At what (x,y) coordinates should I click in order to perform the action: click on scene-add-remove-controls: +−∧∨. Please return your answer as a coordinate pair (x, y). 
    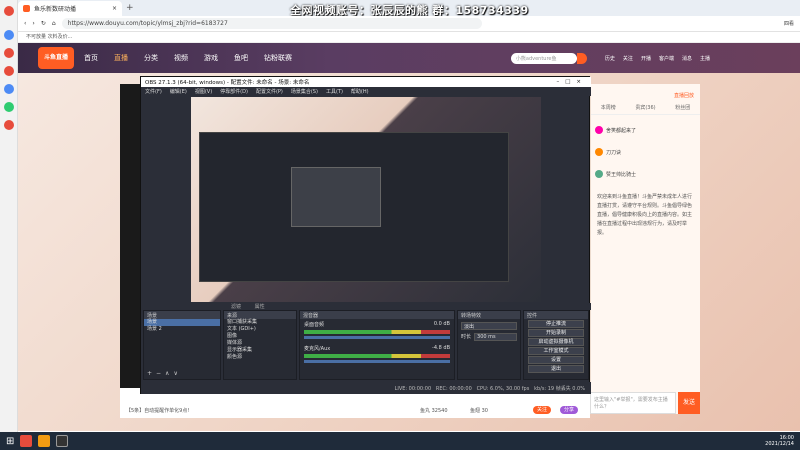
    Looking at the image, I should click on (164, 373).